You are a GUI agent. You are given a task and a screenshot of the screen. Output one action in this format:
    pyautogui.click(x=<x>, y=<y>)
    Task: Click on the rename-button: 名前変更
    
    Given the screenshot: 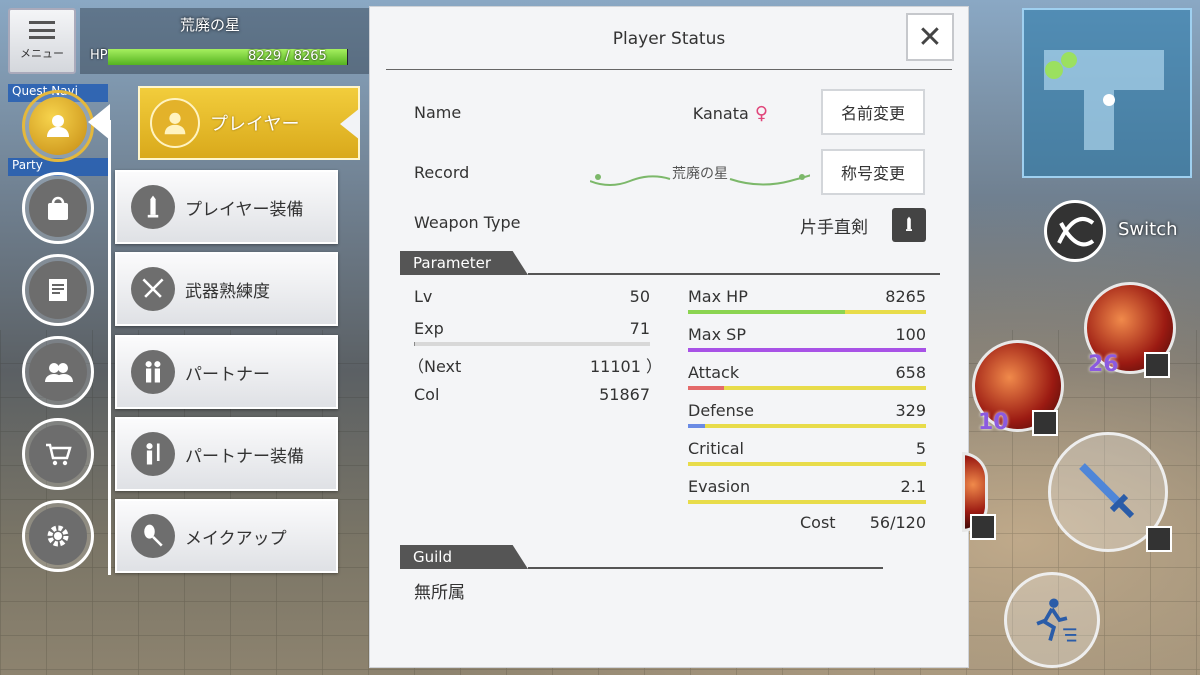 What is the action you would take?
    pyautogui.click(x=873, y=112)
    